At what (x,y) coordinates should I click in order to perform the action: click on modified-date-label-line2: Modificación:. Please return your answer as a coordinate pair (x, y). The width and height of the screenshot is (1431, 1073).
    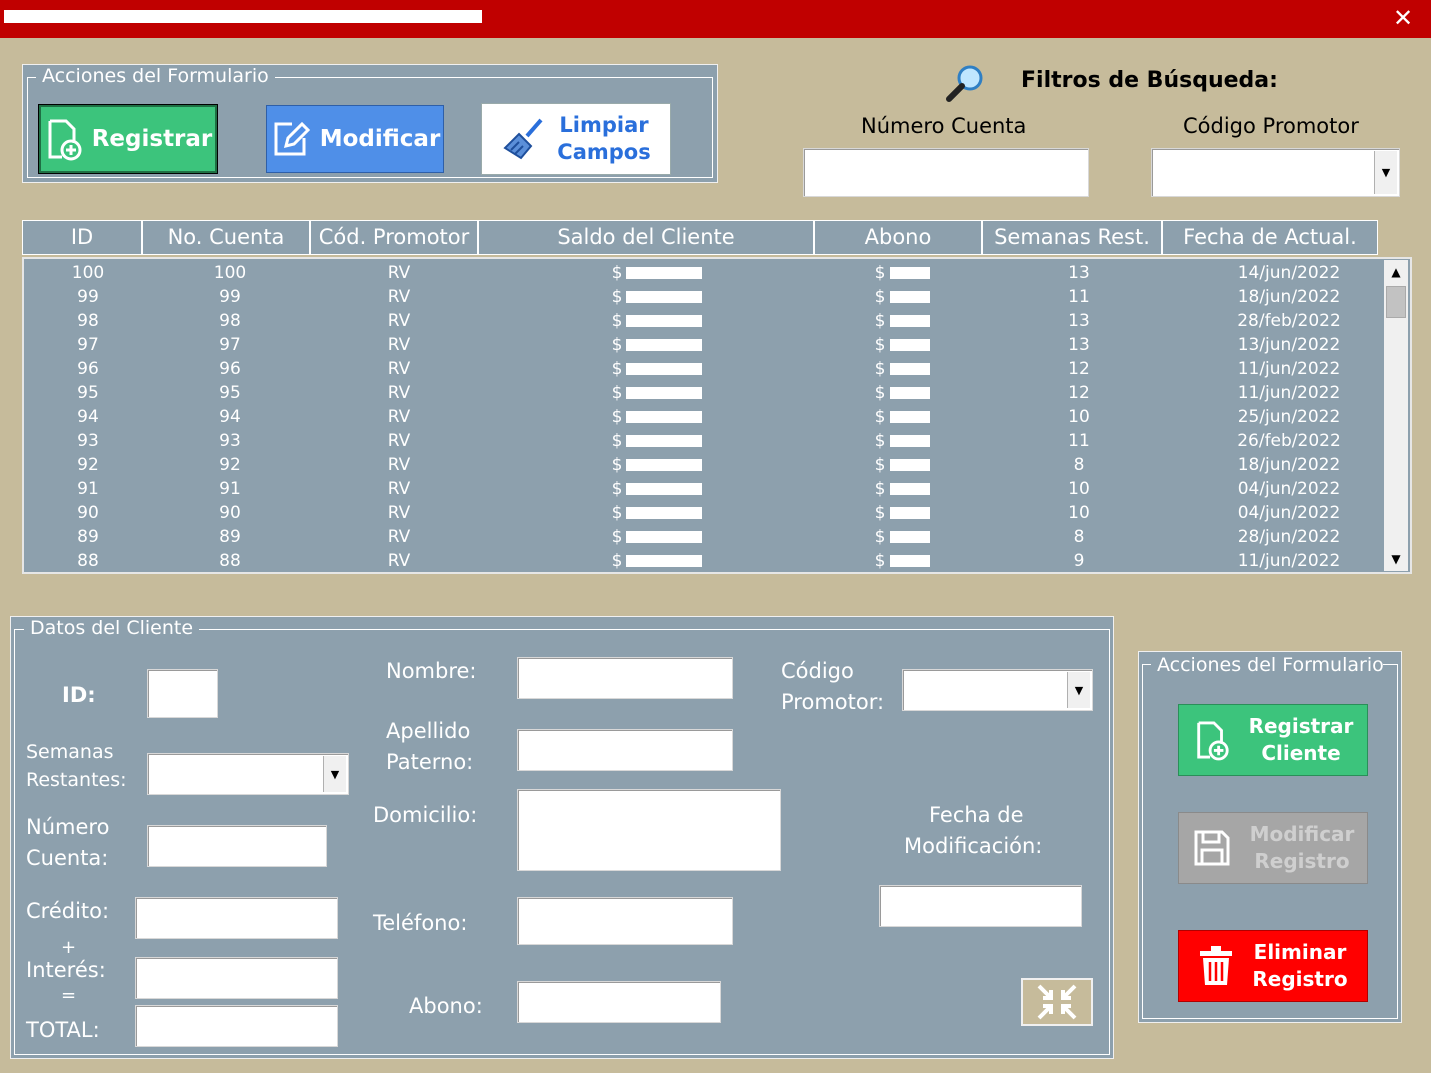
    Looking at the image, I should click on (973, 846).